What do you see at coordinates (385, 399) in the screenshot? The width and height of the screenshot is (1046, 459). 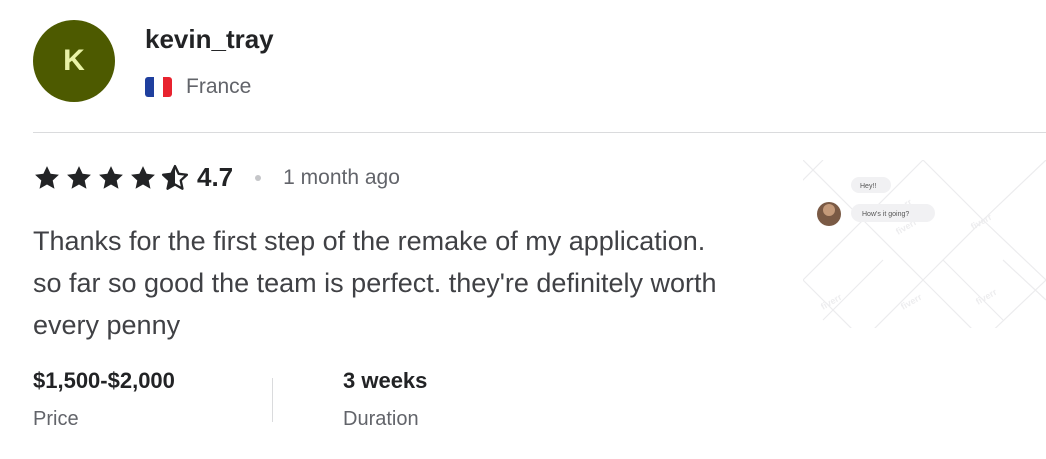 I see `duration-block: 3 weeks Duration` at bounding box center [385, 399].